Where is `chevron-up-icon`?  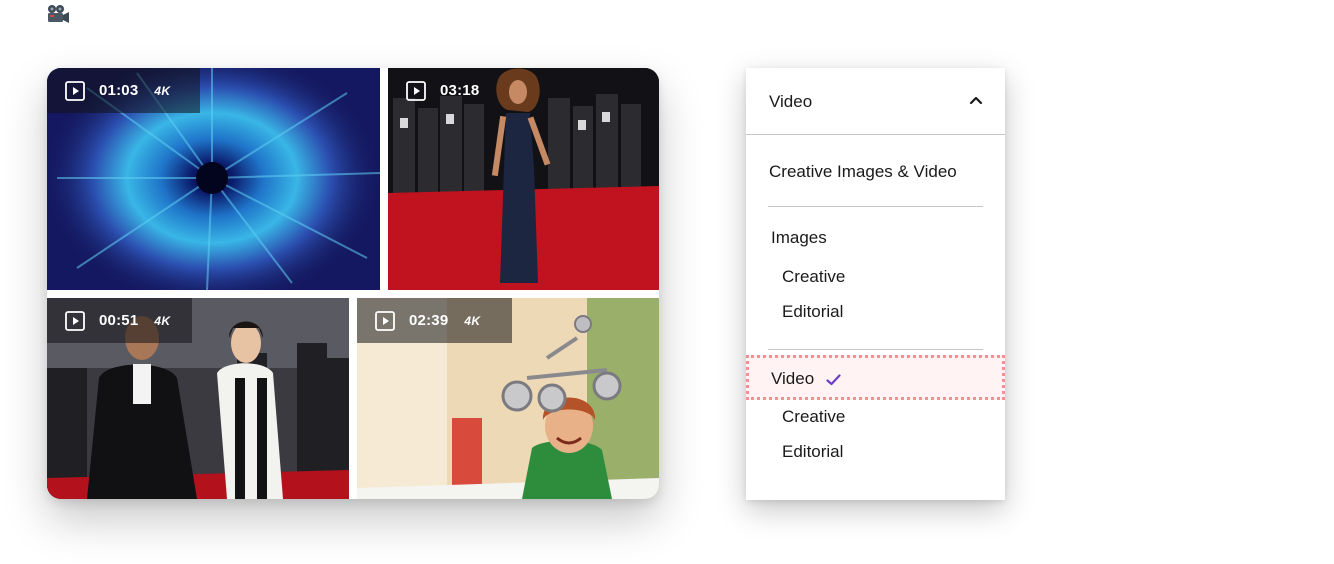
chevron-up-icon is located at coordinates (976, 100).